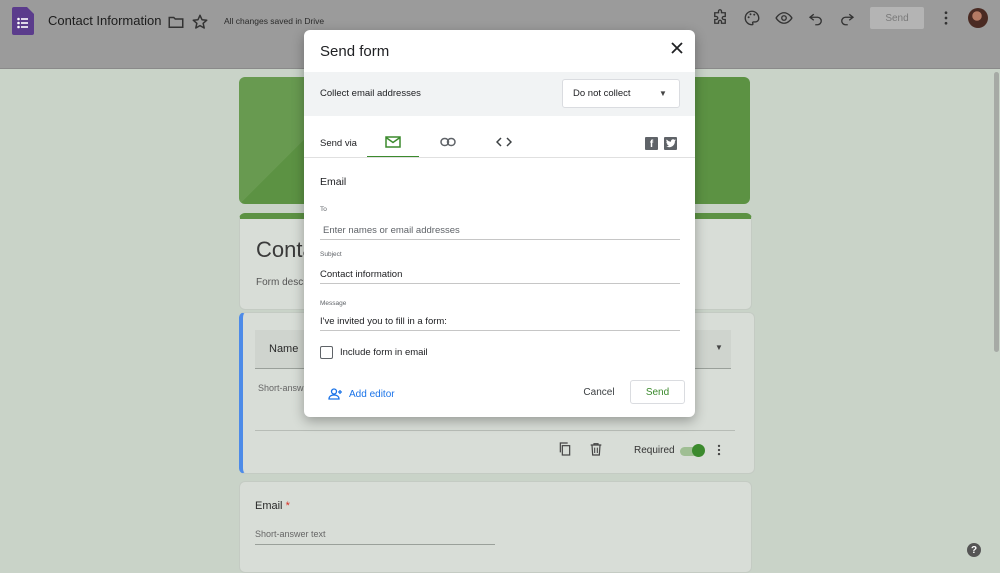 This screenshot has height=573, width=1000. What do you see at coordinates (290, 534) in the screenshot?
I see `short-answer-placeholder: Short-answer text` at bounding box center [290, 534].